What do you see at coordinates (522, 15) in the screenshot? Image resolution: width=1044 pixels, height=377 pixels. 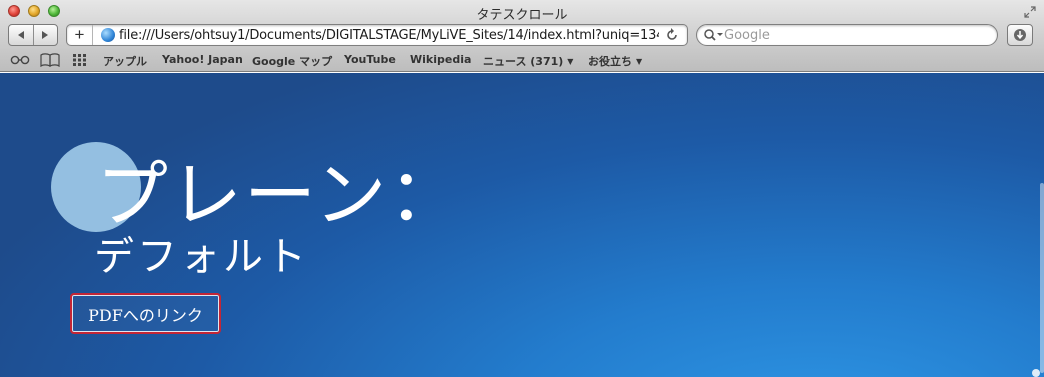 I see `window-title: タテスクロール` at bounding box center [522, 15].